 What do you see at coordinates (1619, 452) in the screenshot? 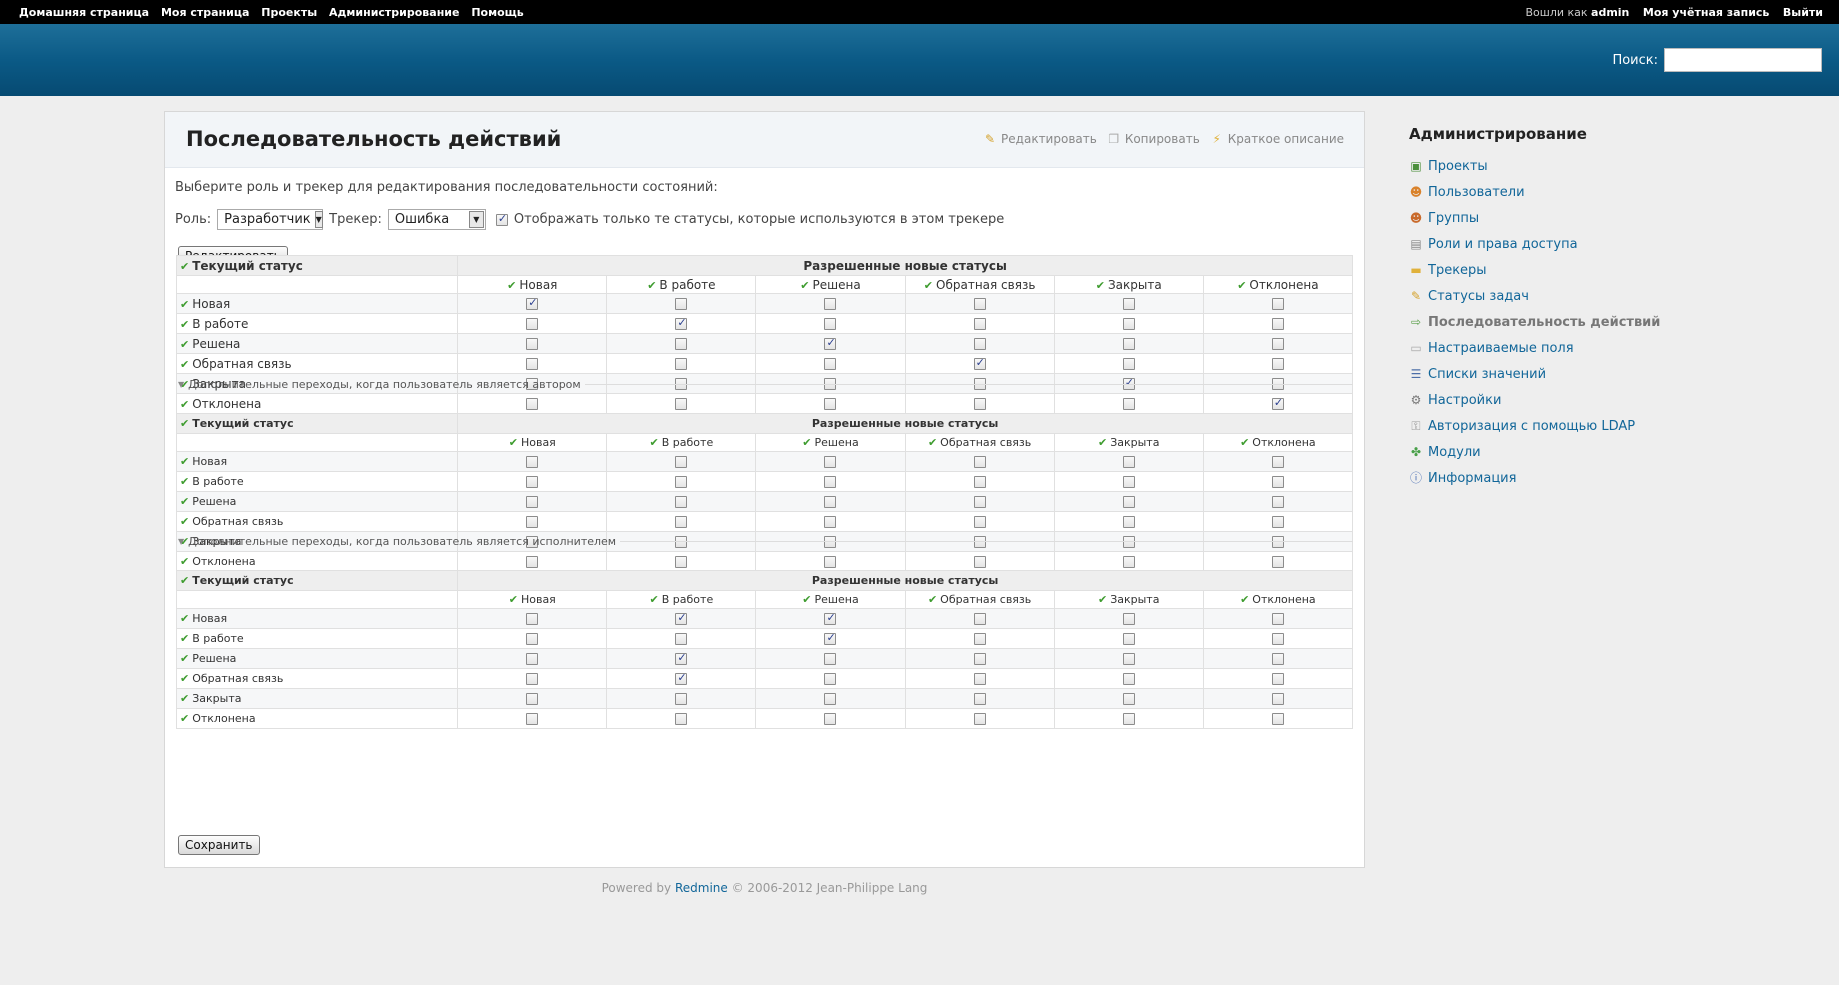
I see `sidebar-item-plugin: ✤ Модули` at bounding box center [1619, 452].